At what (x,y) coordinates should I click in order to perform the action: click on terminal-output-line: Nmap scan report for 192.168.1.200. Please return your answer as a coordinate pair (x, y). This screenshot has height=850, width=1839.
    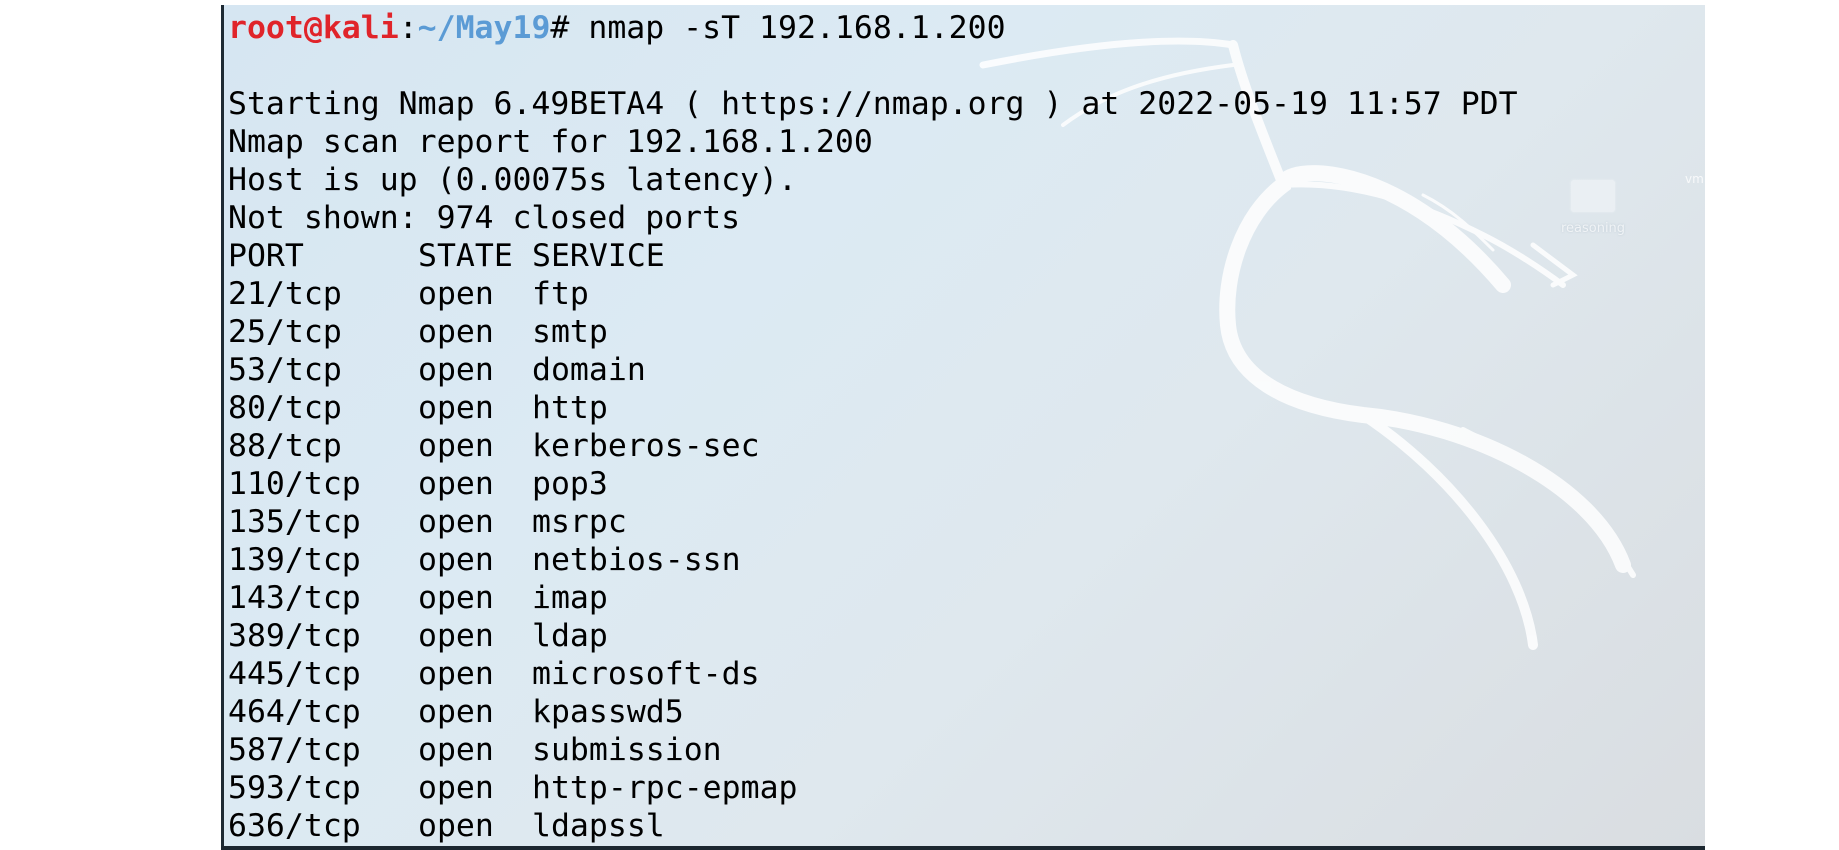
    Looking at the image, I should click on (550, 142).